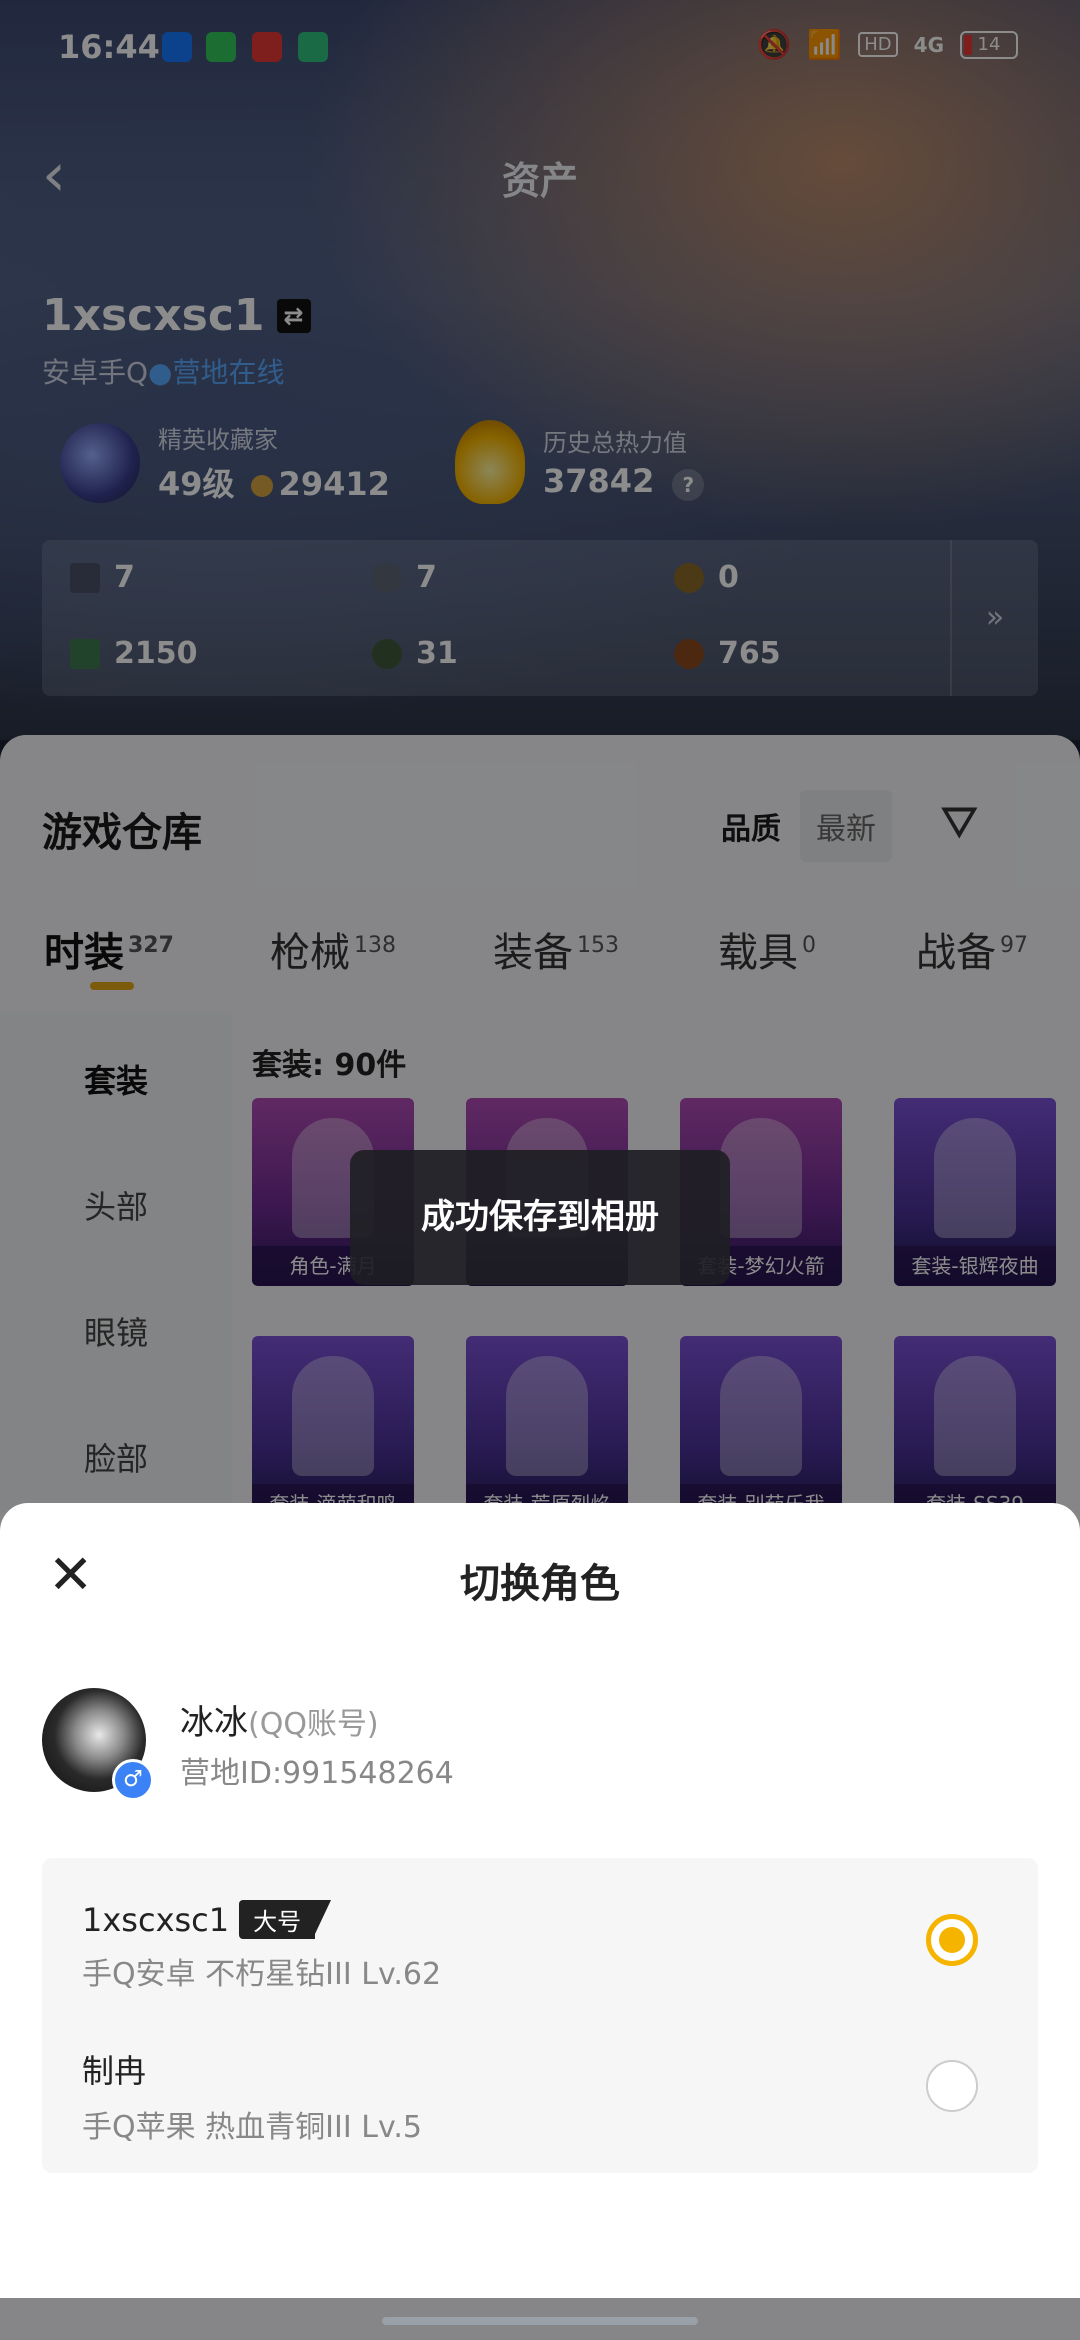 This screenshot has height=2340, width=1080. What do you see at coordinates (252, 2127) in the screenshot?
I see `role-info: 手Q苹果 热血青铜III Lv.5` at bounding box center [252, 2127].